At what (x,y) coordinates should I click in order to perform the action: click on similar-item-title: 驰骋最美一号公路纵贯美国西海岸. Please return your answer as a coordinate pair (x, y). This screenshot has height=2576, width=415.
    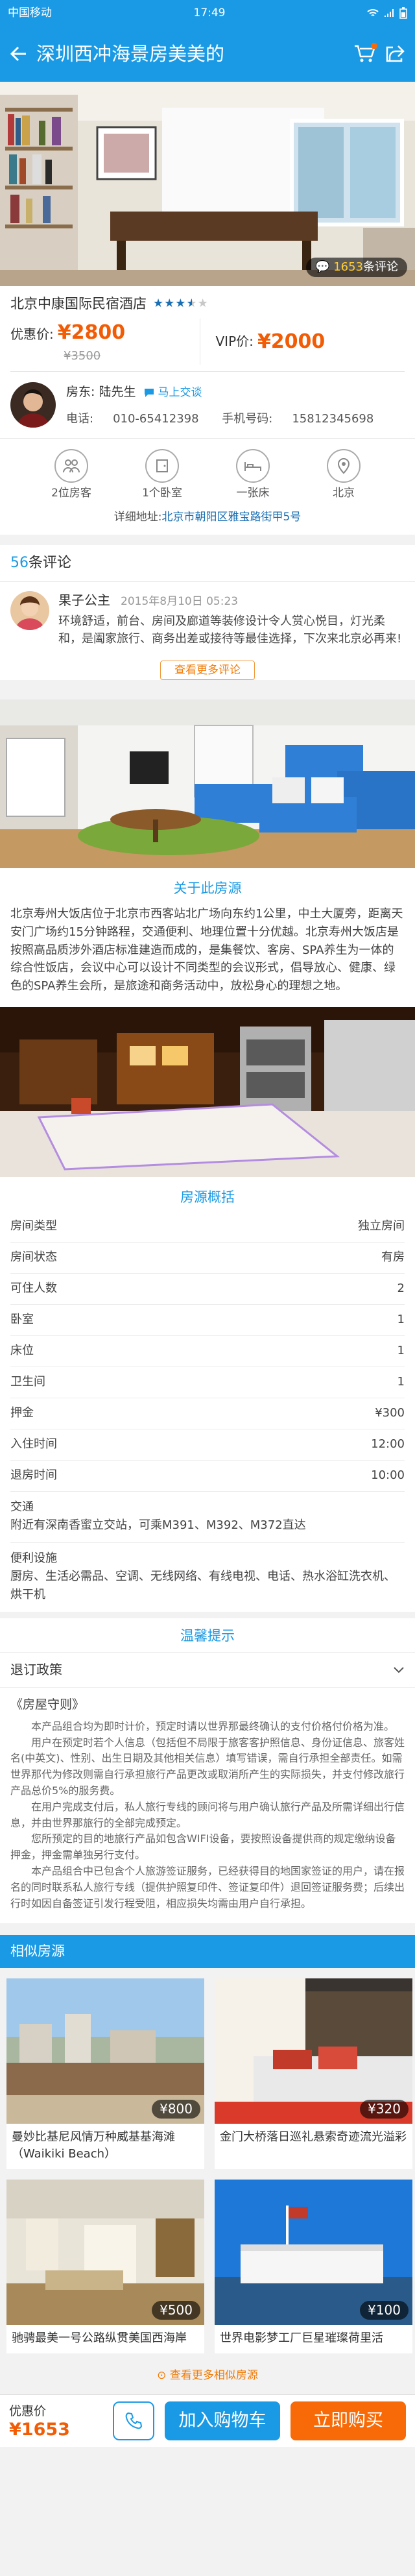
    Looking at the image, I should click on (99, 2338).